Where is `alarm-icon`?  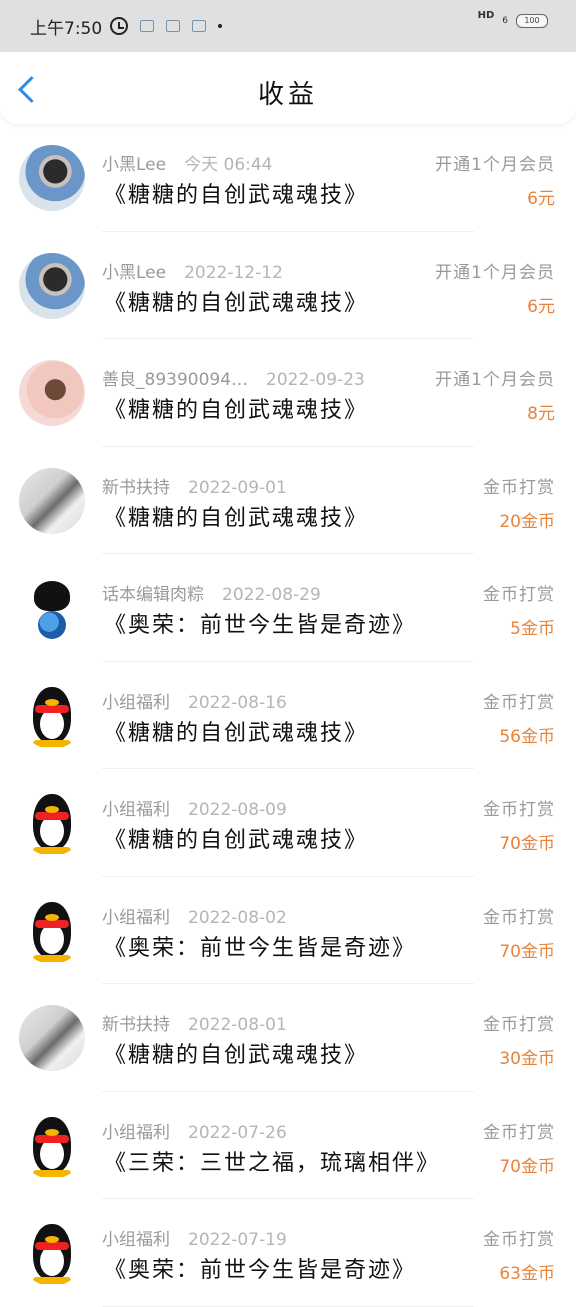
alarm-icon is located at coordinates (119, 26).